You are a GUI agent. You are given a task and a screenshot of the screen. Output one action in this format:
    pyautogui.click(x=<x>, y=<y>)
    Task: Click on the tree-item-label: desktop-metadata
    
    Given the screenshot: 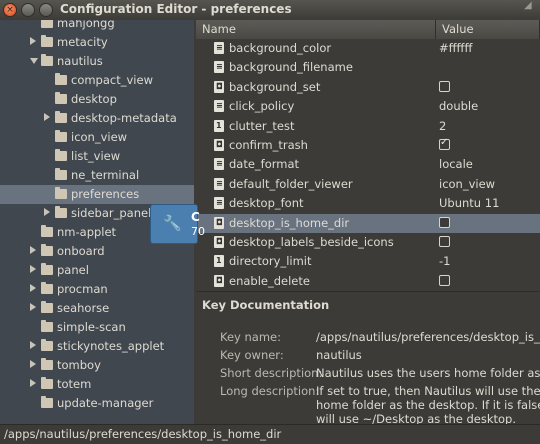 What is the action you would take?
    pyautogui.click(x=124, y=118)
    